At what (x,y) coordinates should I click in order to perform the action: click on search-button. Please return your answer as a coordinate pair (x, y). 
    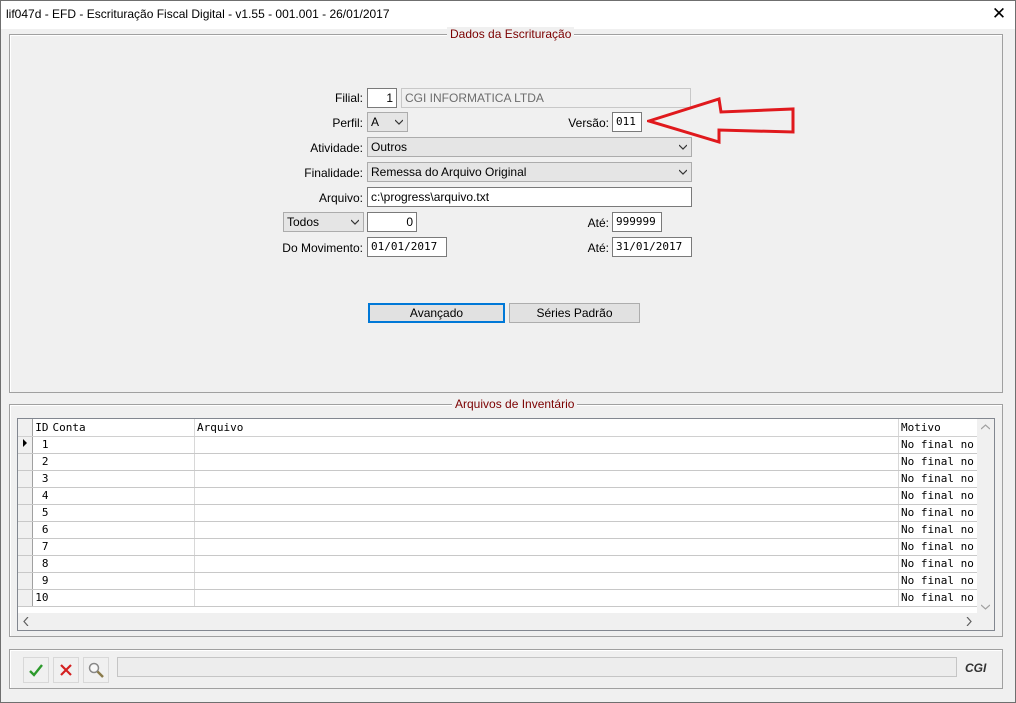
    Looking at the image, I should click on (96, 670).